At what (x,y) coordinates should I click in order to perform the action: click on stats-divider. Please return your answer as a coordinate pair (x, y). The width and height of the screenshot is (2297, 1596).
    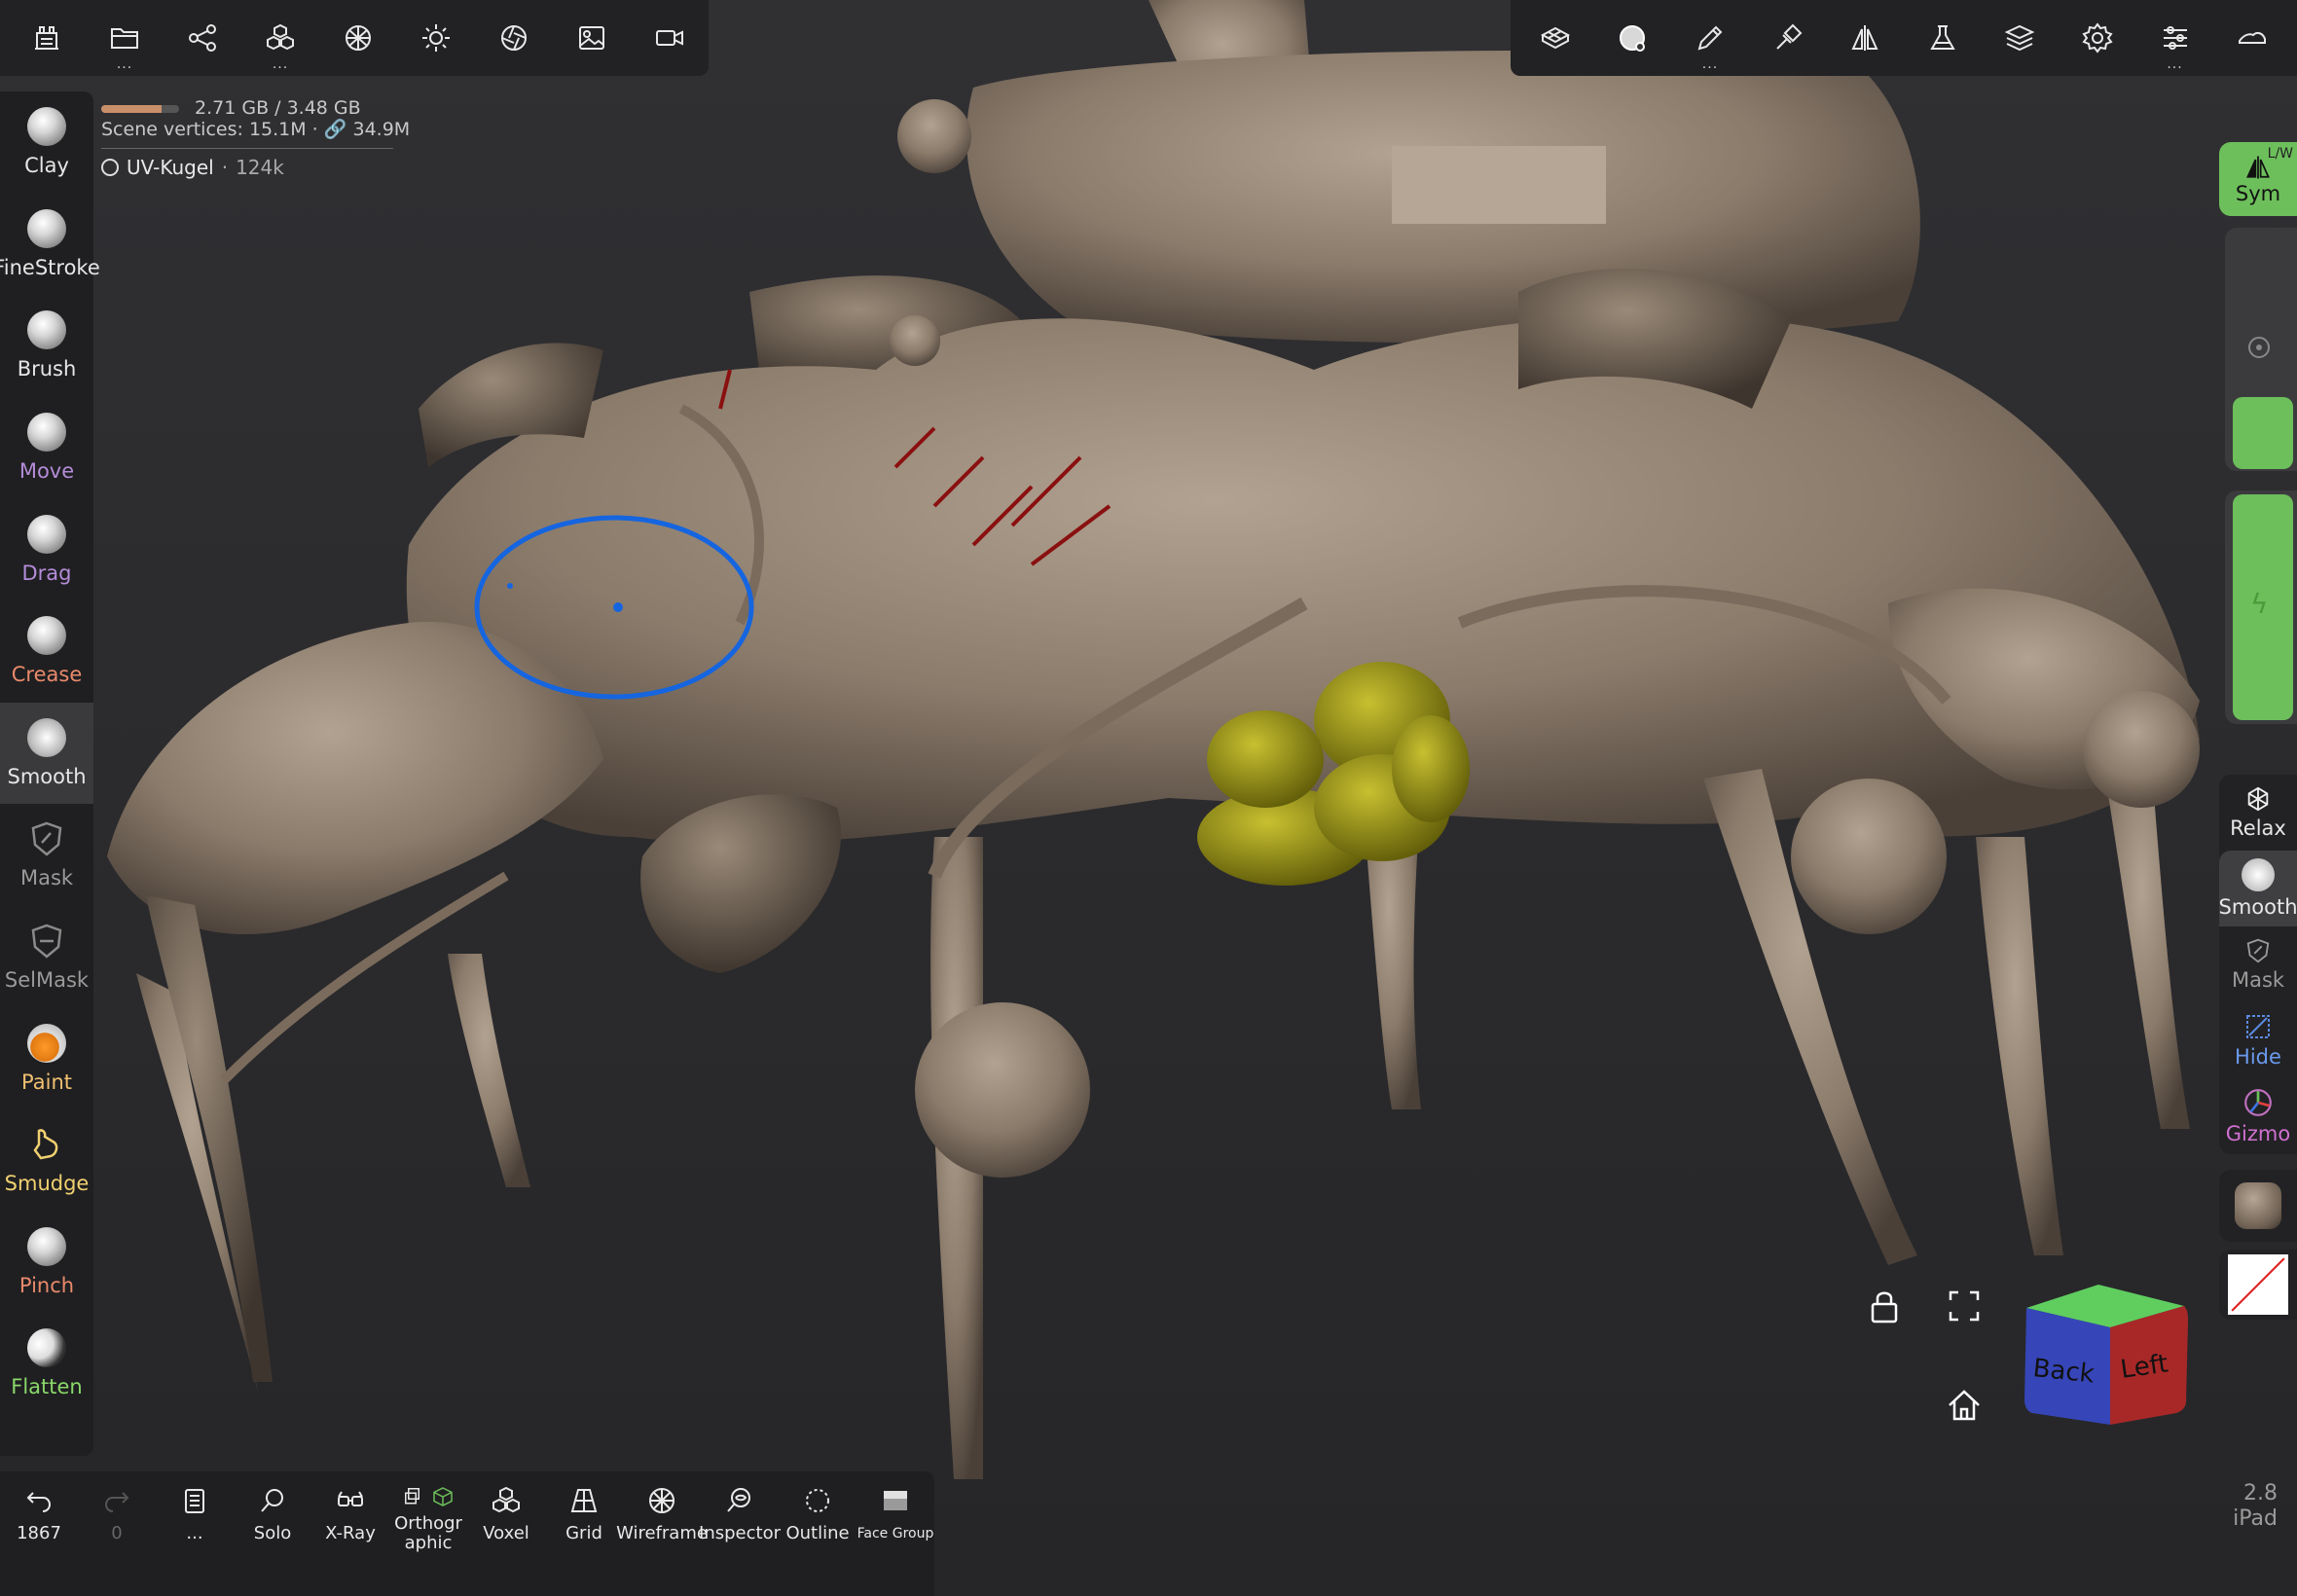
    Looking at the image, I should click on (247, 148).